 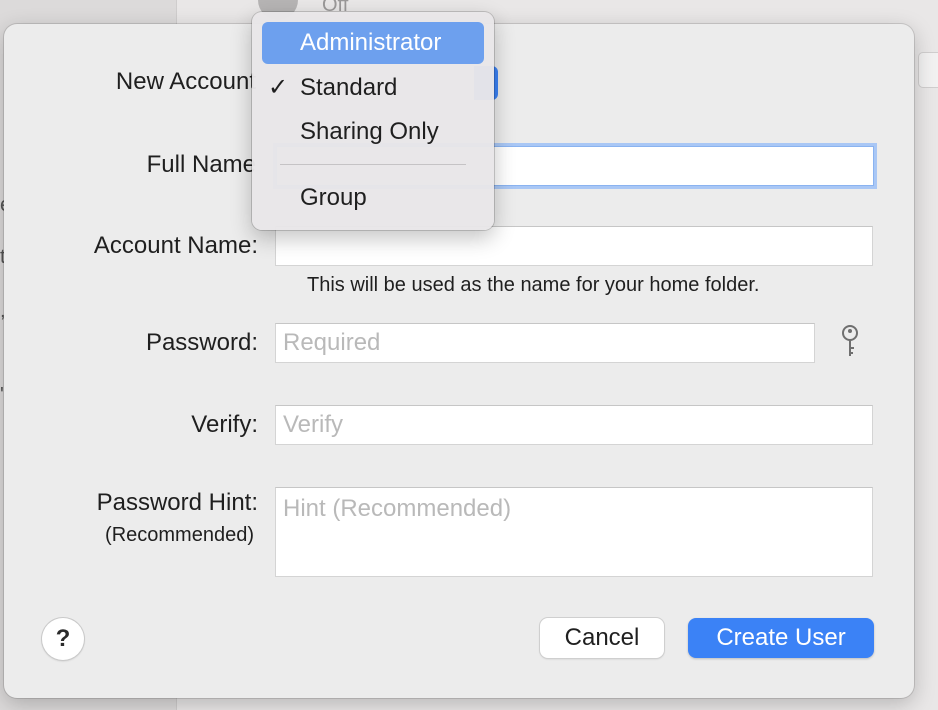 I want to click on password-hint-label: Password Hint:, so click(x=177, y=502).